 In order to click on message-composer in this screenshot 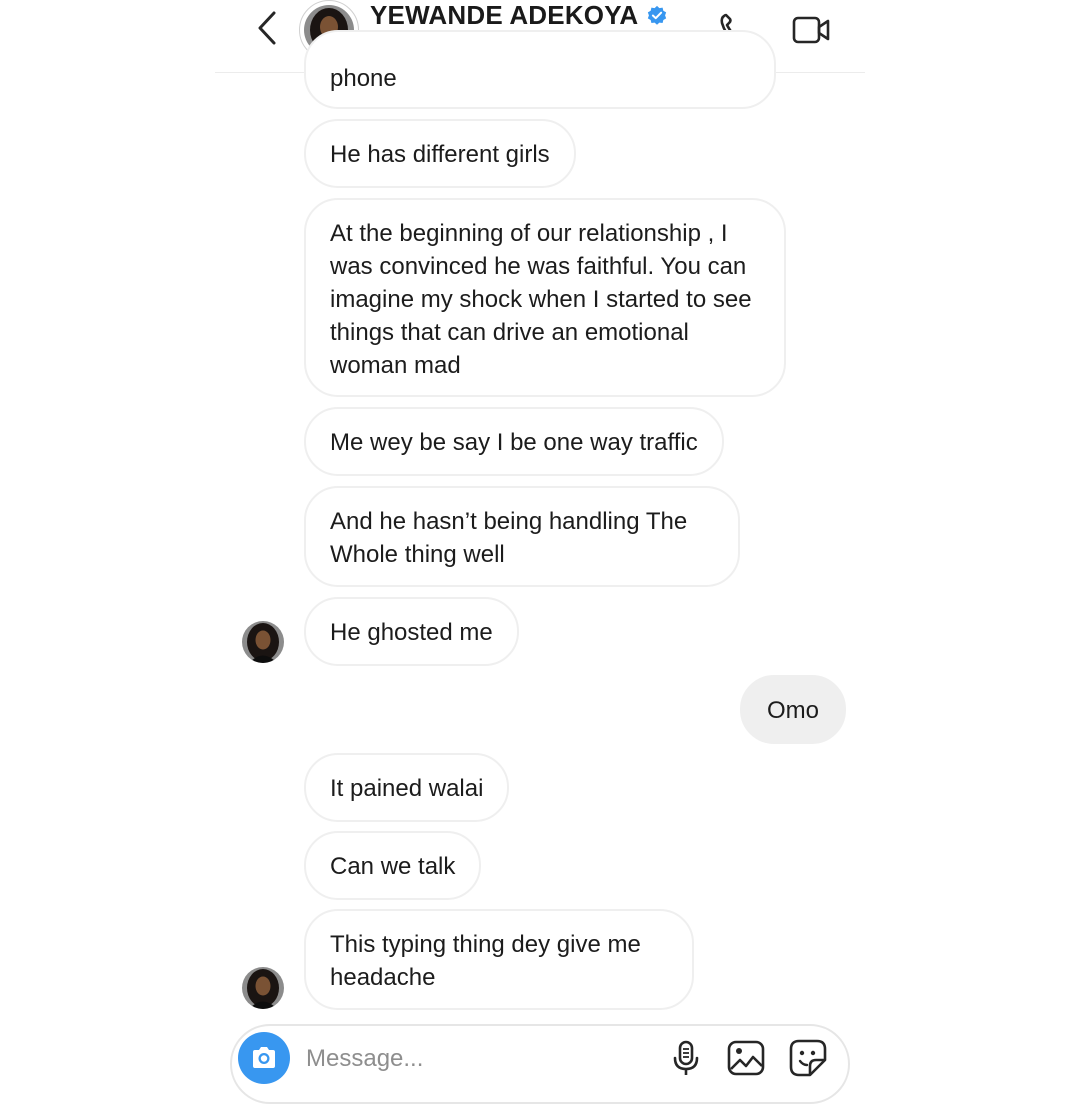, I will do `click(540, 1064)`.